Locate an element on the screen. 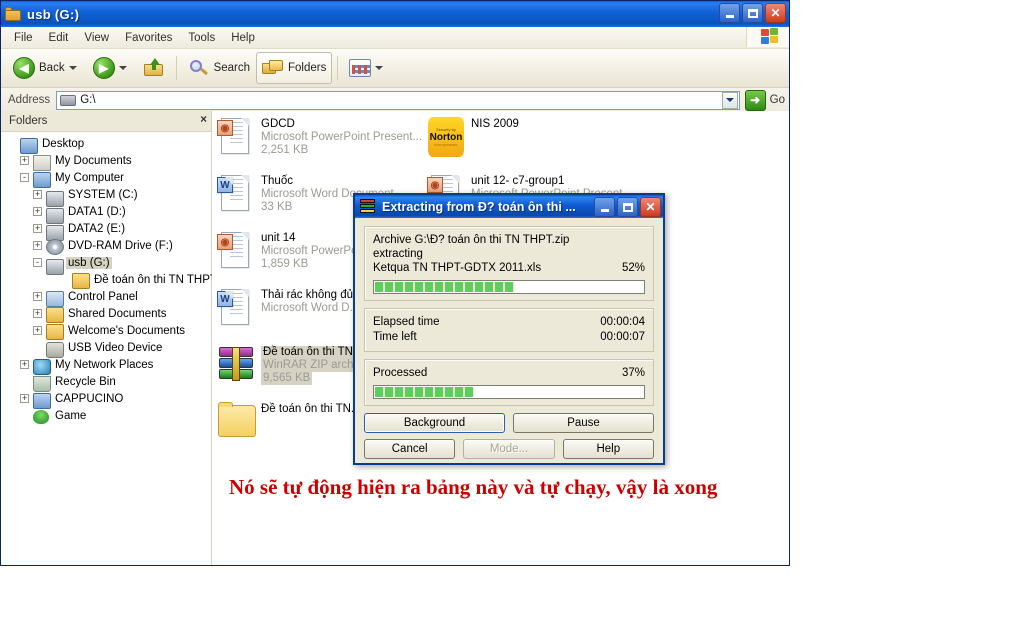 The image size is (1024, 640). menu-item-help: Help is located at coordinates (243, 38).